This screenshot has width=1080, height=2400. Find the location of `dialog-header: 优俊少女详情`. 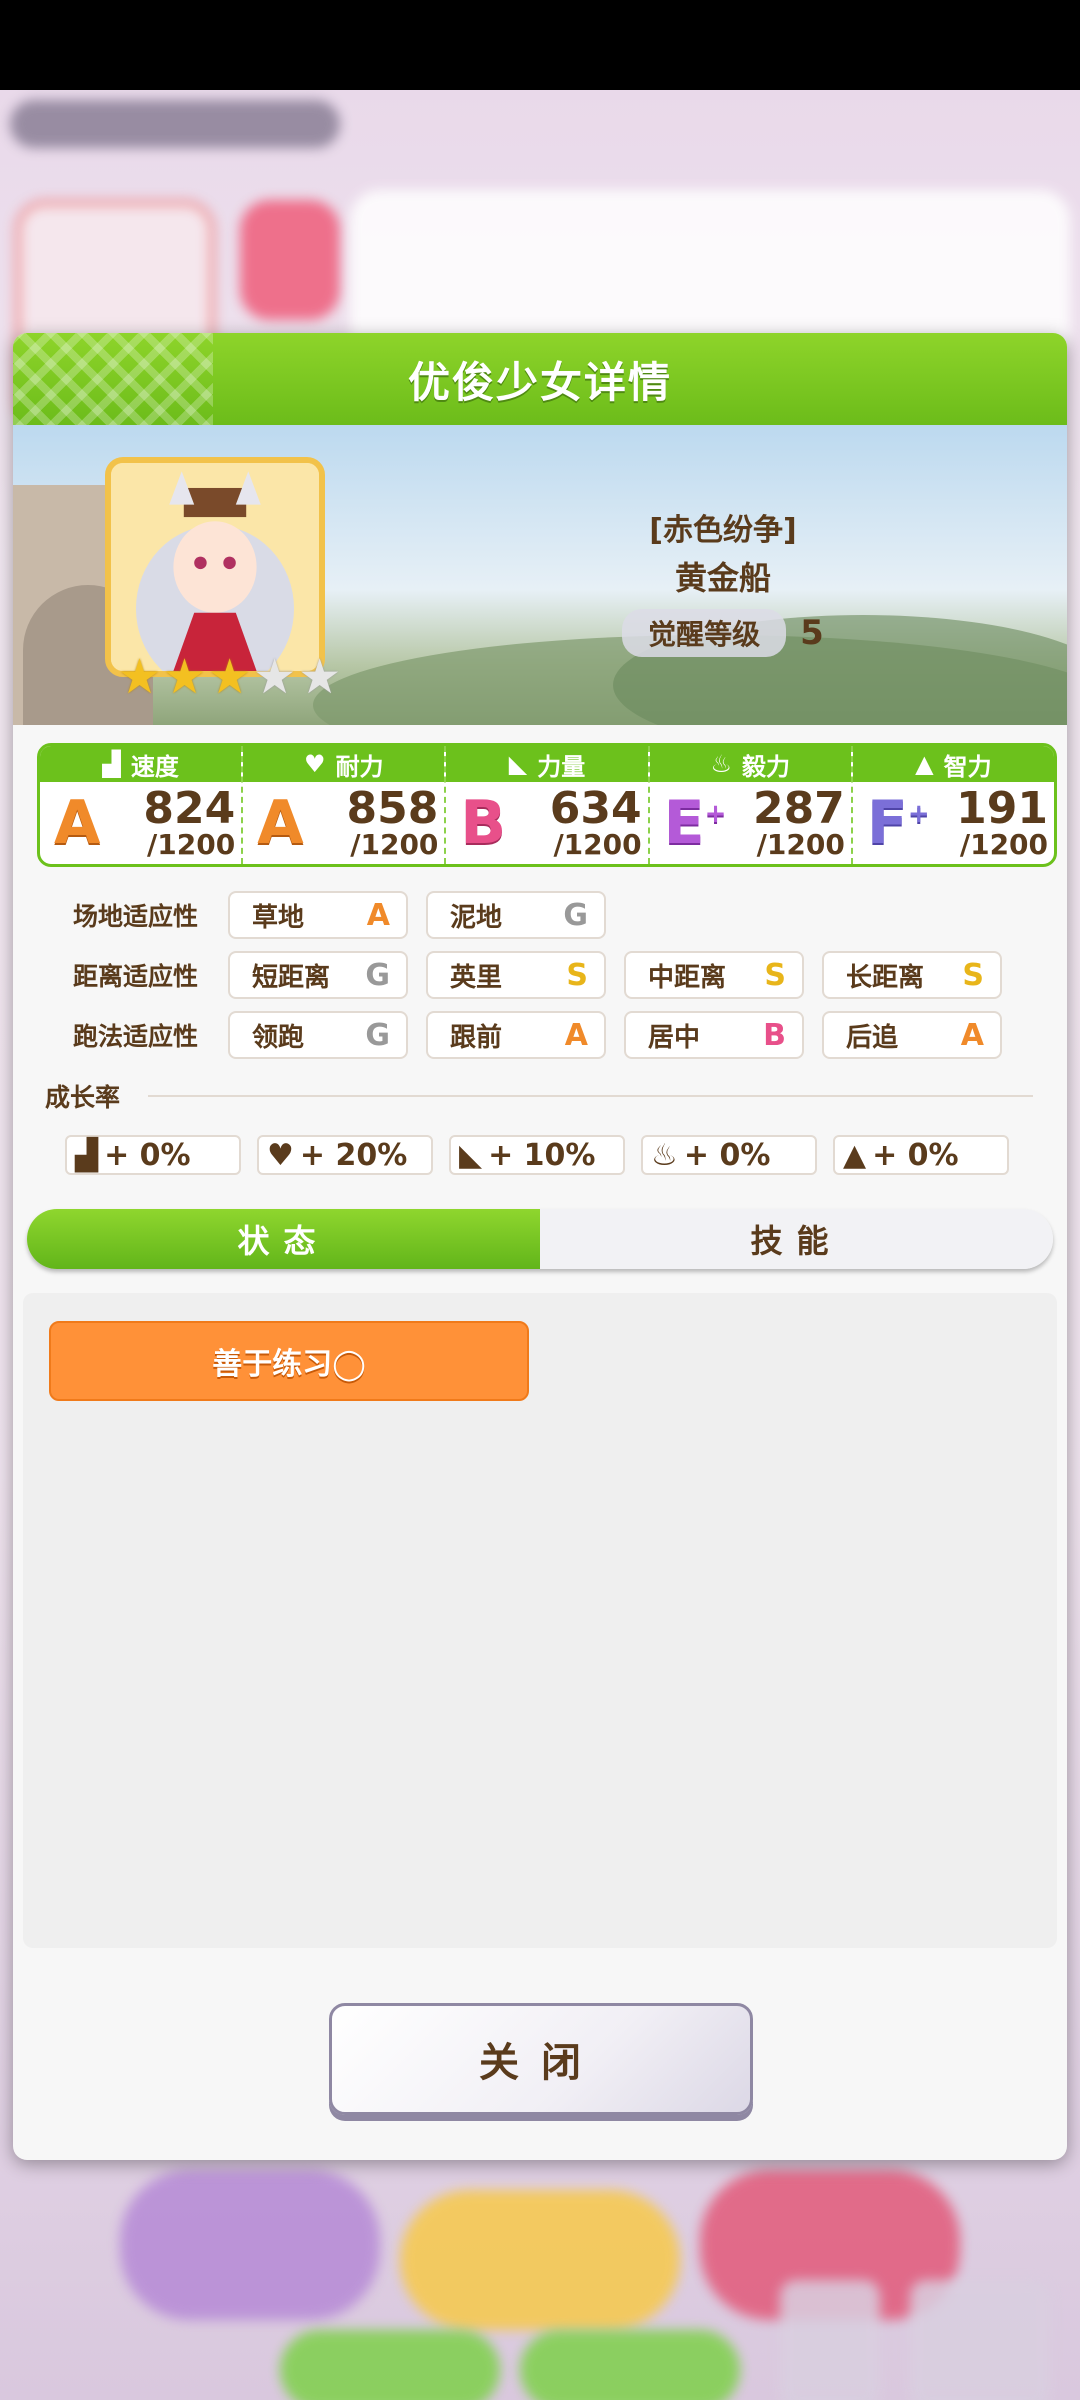

dialog-header: 优俊少女详情 is located at coordinates (540, 379).